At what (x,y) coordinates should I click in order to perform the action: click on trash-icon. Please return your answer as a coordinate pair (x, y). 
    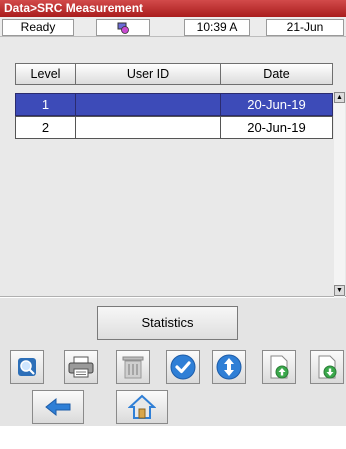
    Looking at the image, I should click on (133, 367).